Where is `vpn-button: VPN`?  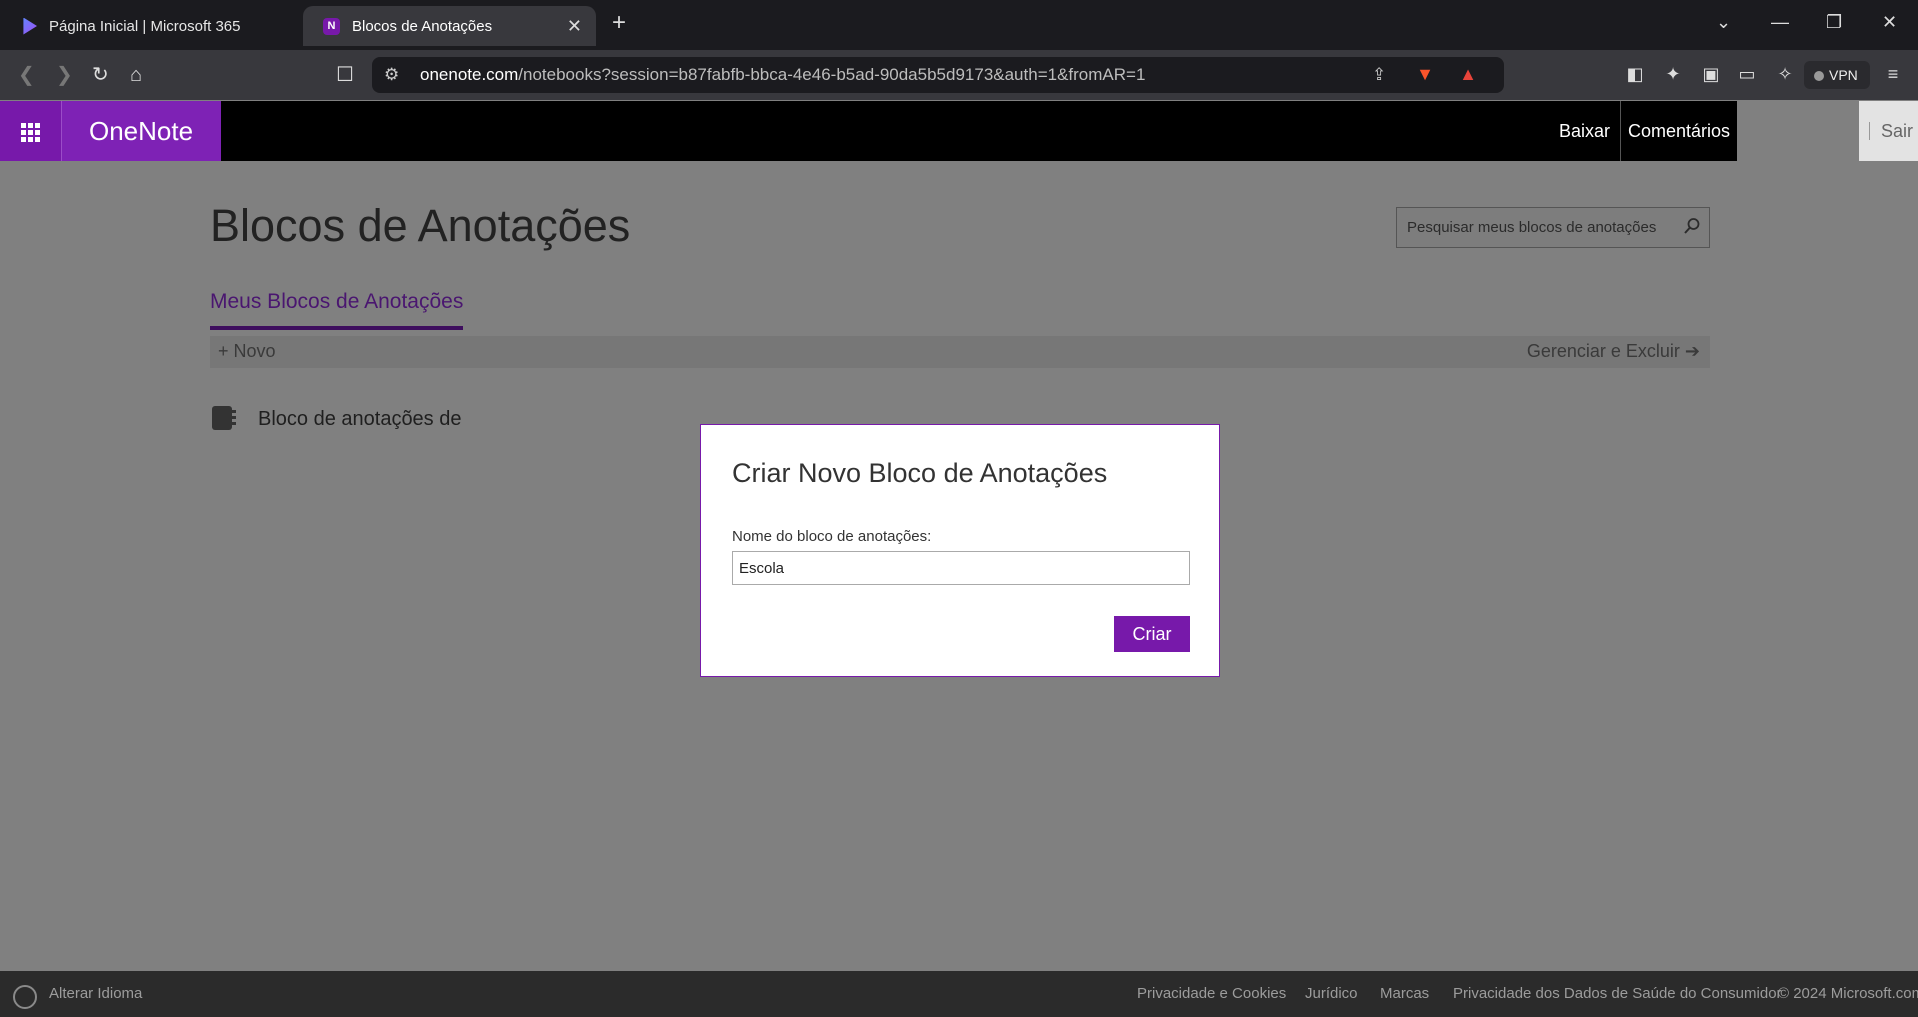 vpn-button: VPN is located at coordinates (1837, 75).